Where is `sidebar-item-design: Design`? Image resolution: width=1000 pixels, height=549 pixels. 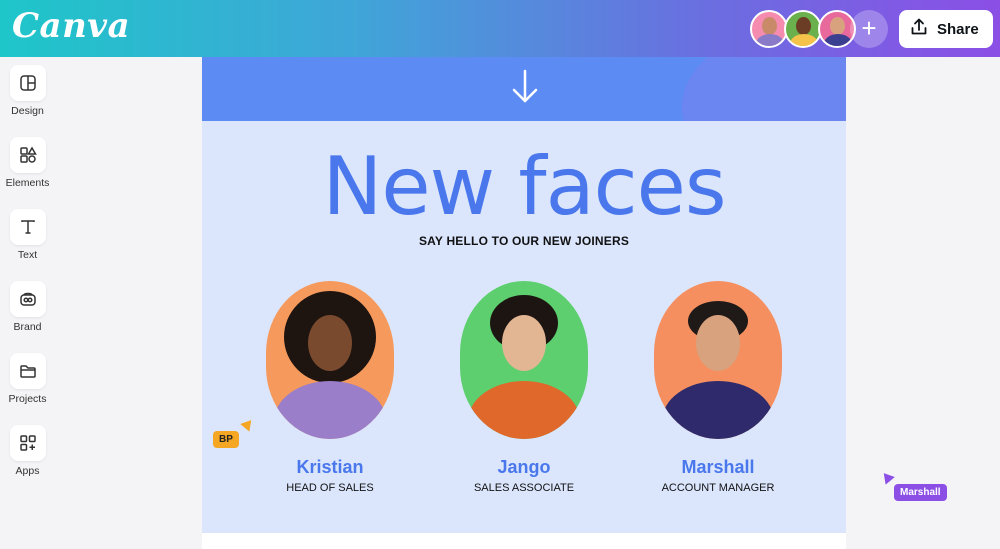
sidebar-item-design: Design is located at coordinates (27, 91).